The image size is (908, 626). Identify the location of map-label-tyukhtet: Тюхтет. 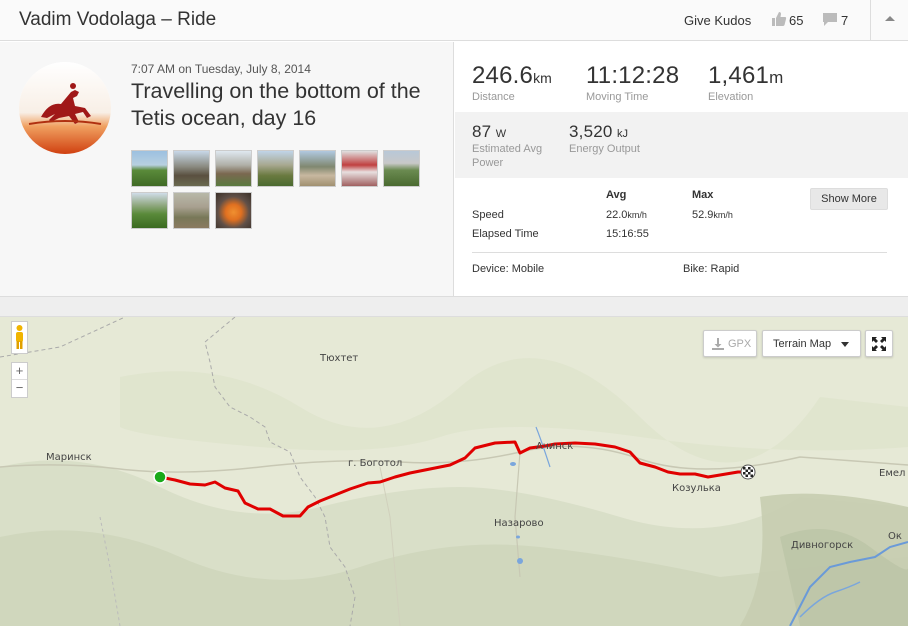
(339, 358).